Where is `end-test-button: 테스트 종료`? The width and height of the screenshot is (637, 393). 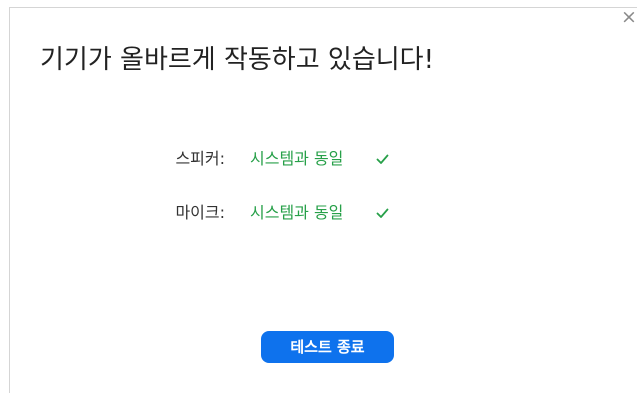 end-test-button: 테스트 종료 is located at coordinates (327, 347).